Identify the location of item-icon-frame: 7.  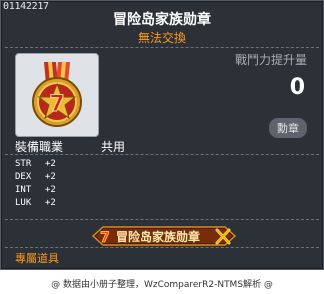
(57, 95).